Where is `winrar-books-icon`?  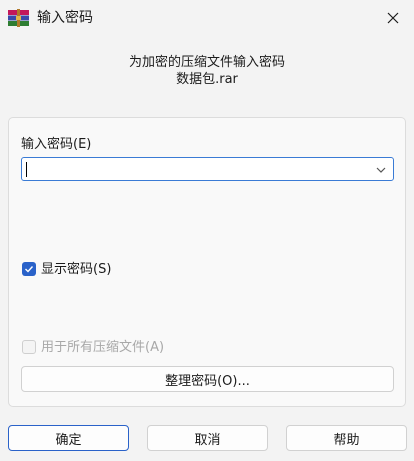 winrar-books-icon is located at coordinates (18, 18).